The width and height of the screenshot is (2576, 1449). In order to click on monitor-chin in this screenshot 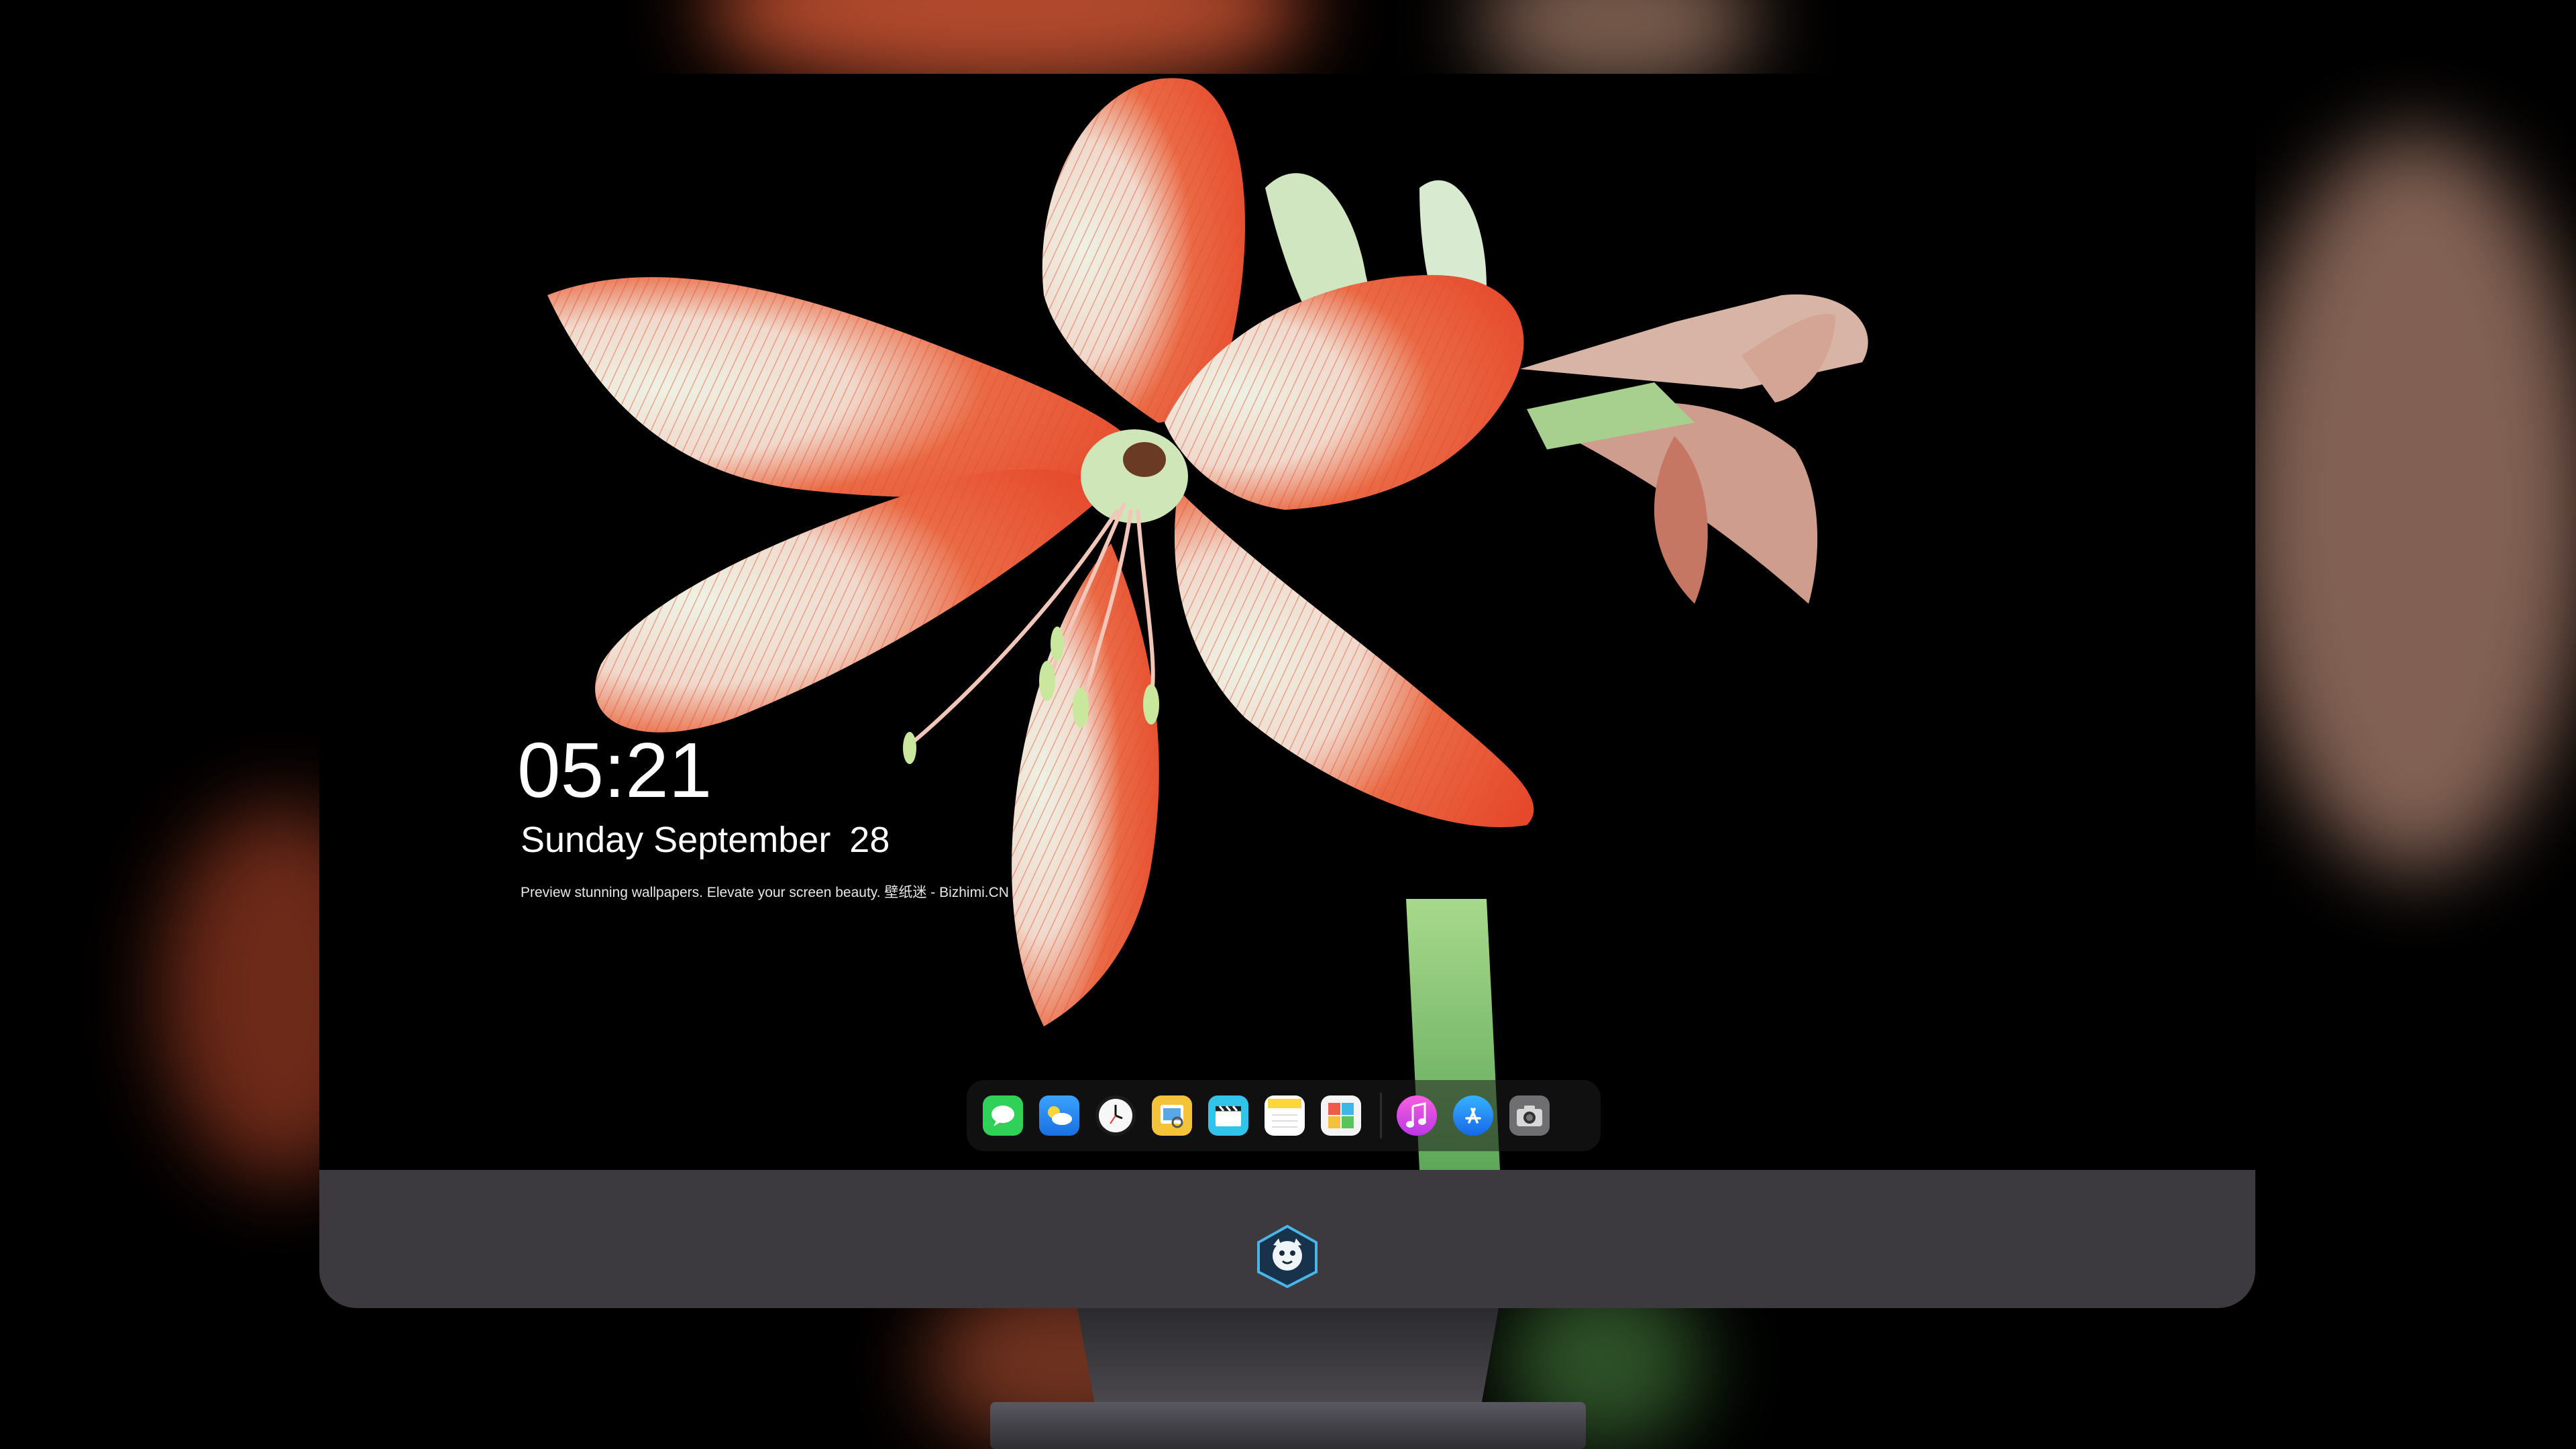, I will do `click(1287, 1239)`.